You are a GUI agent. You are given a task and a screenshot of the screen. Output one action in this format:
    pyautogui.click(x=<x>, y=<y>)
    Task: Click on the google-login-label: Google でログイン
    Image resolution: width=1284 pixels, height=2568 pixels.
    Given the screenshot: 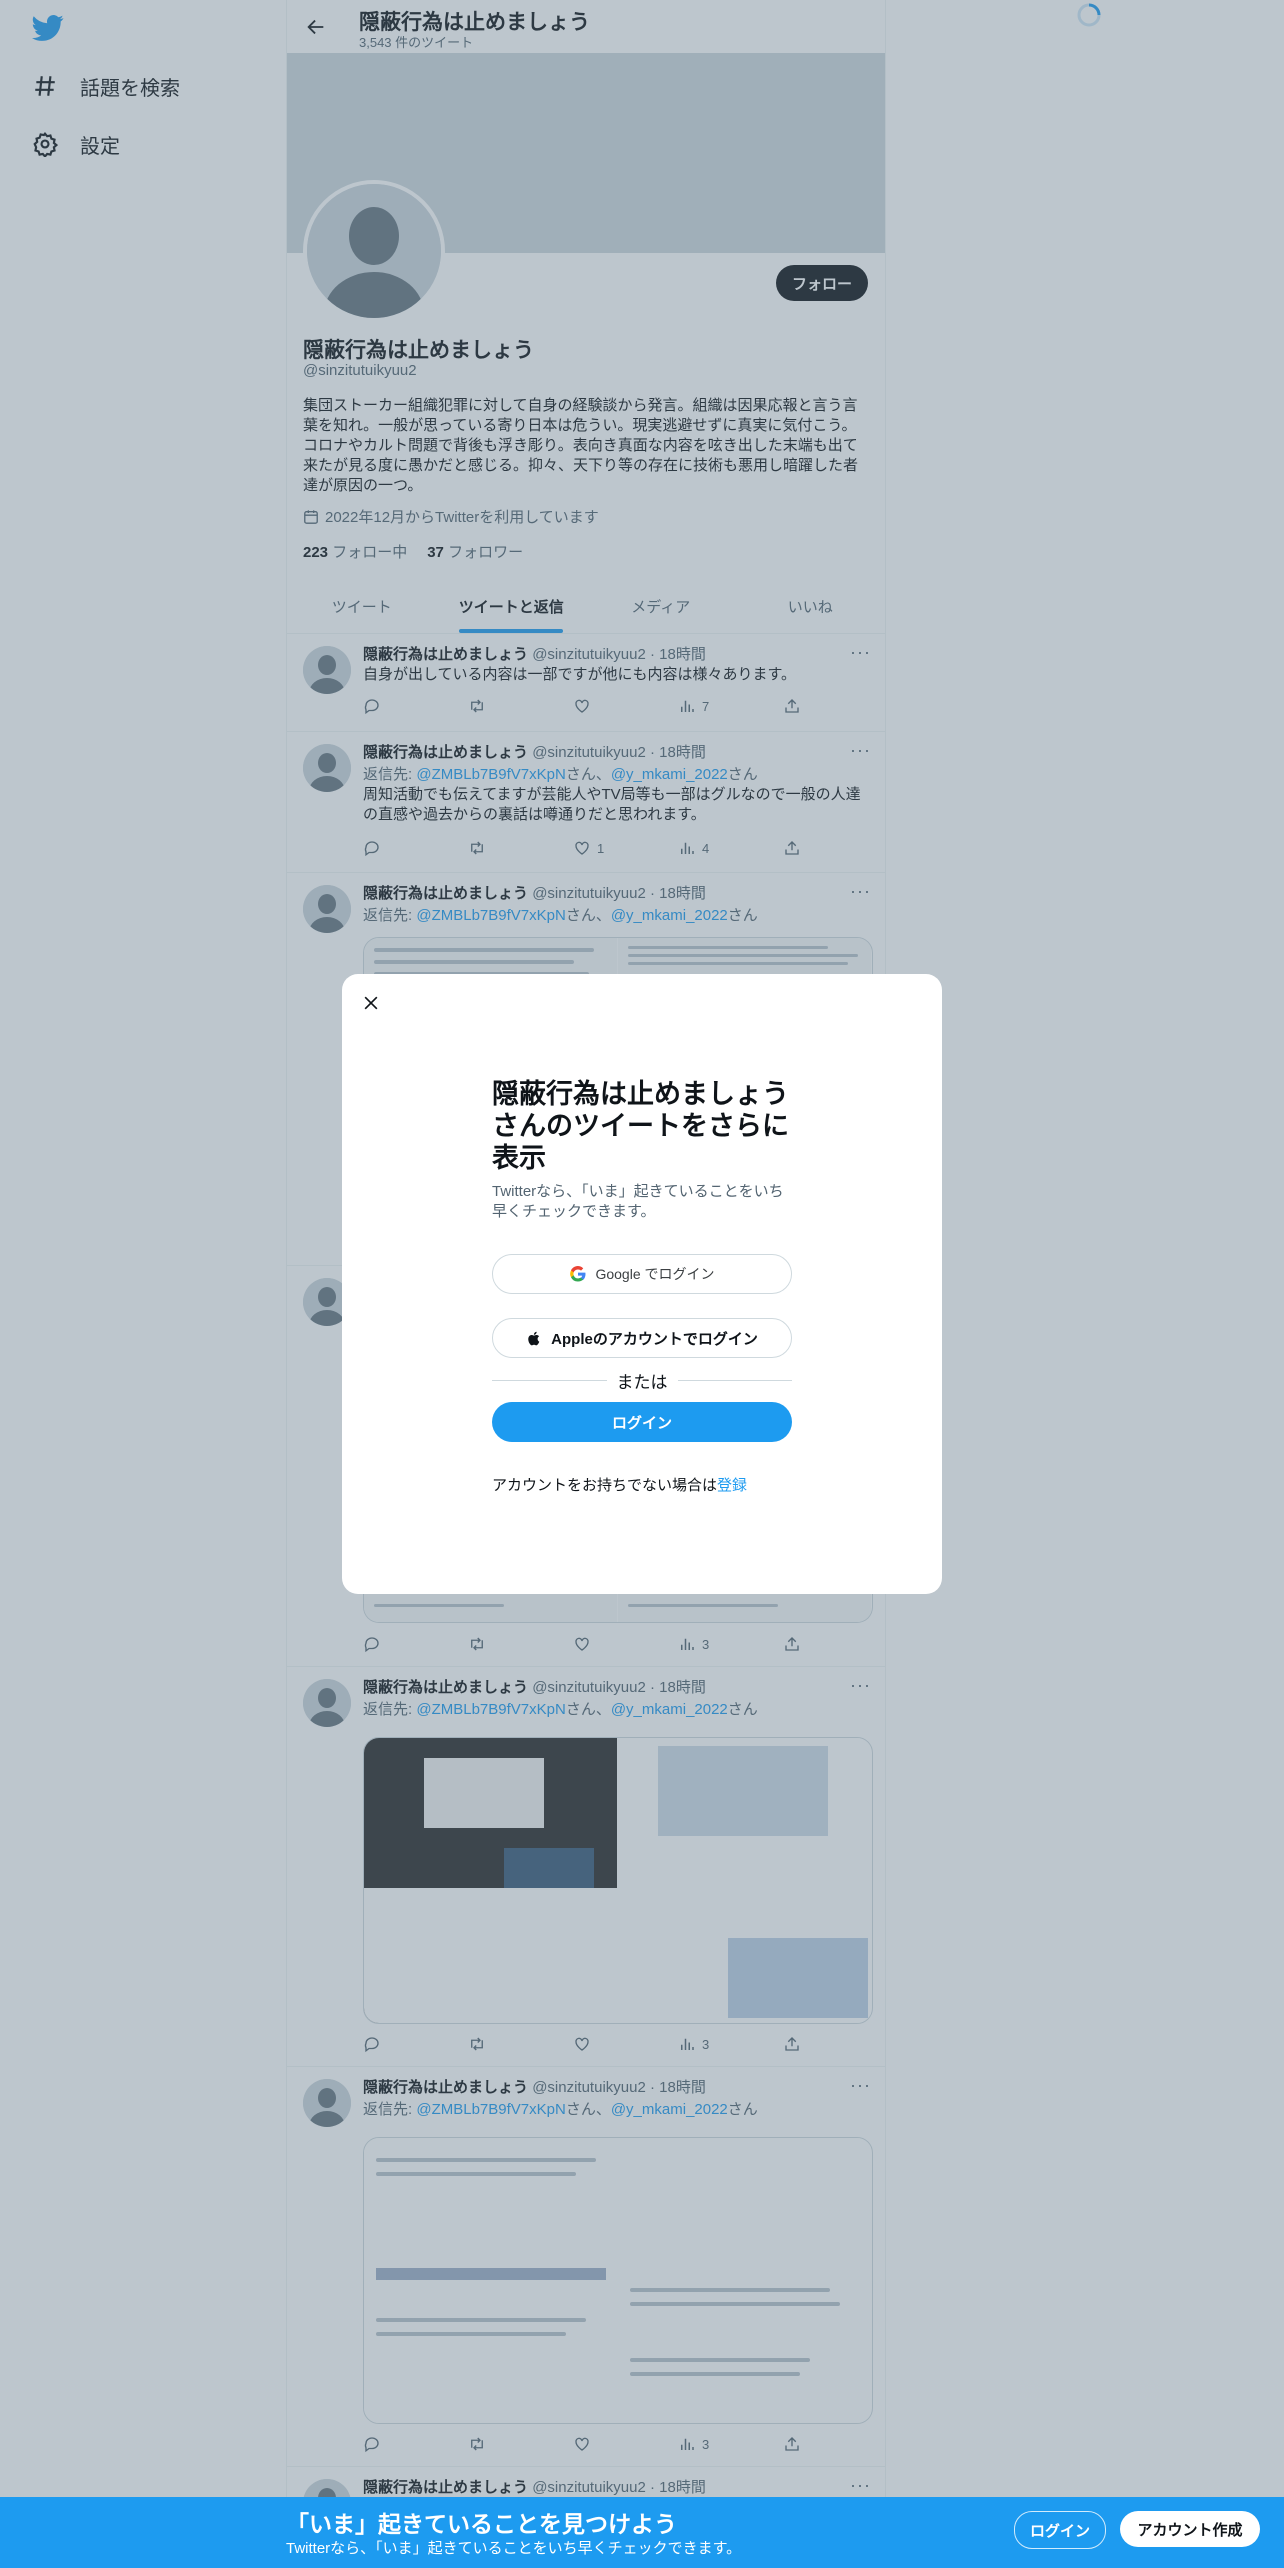 What is the action you would take?
    pyautogui.click(x=655, y=1274)
    